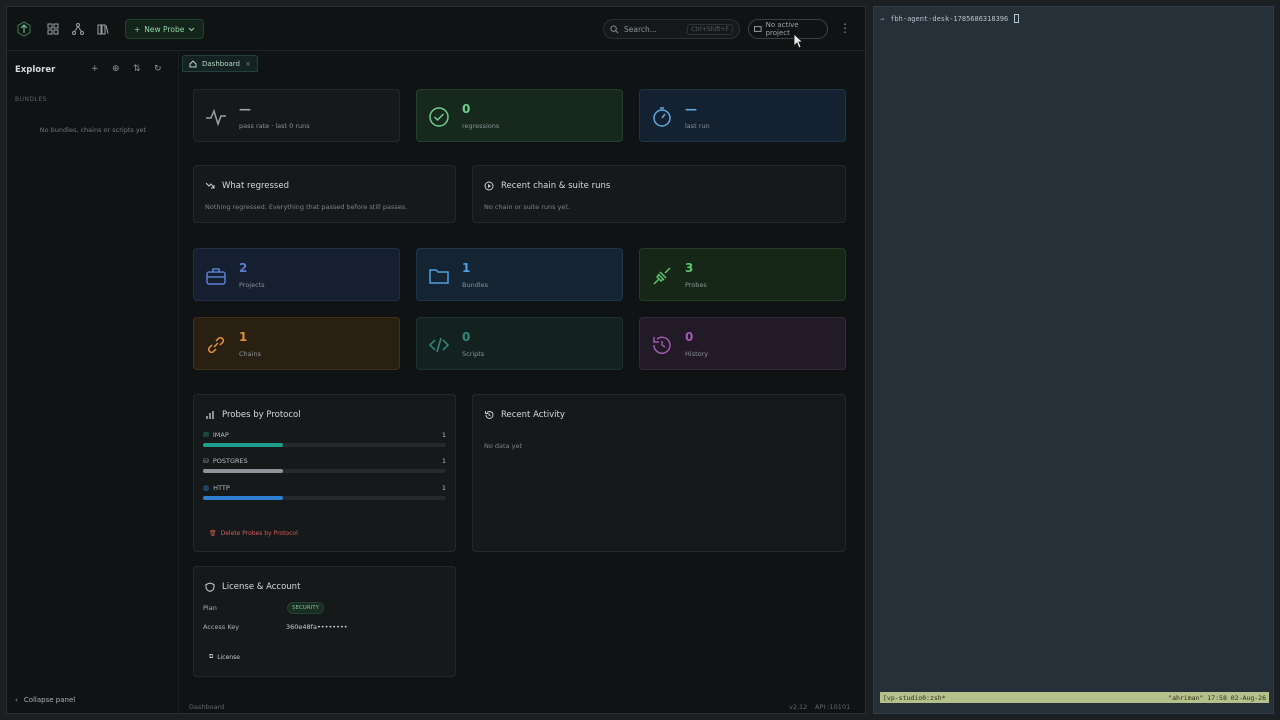 This screenshot has width=1280, height=720. Describe the element at coordinates (950, 18) in the screenshot. I see `terminal-prompt-line: → fbh-agent-desk-1785686318396` at that location.